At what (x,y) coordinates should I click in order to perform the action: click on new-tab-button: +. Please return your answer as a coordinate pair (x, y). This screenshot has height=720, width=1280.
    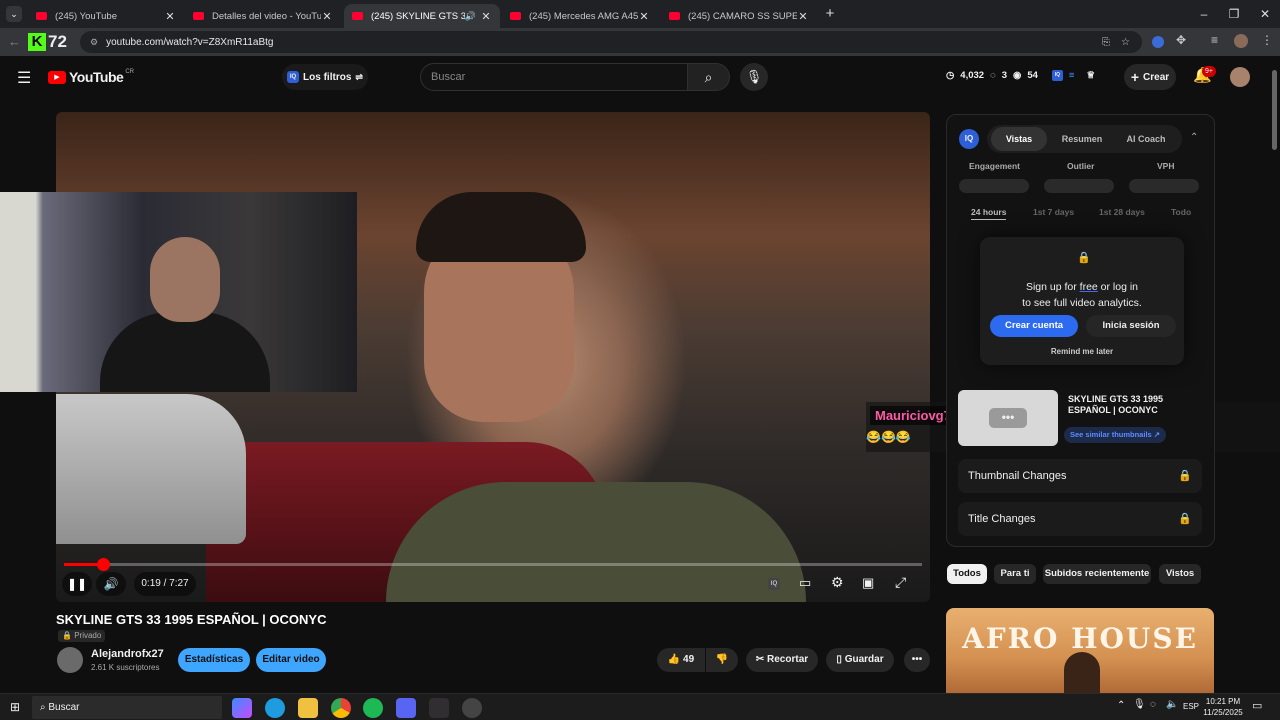
    Looking at the image, I should click on (830, 14).